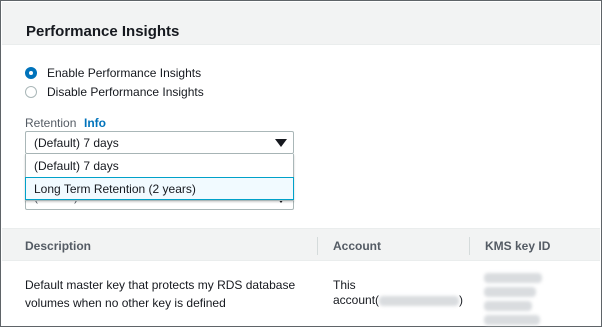 The image size is (602, 329). I want to click on disable-performance-insights-option: Disable Performance Insights, so click(114, 92).